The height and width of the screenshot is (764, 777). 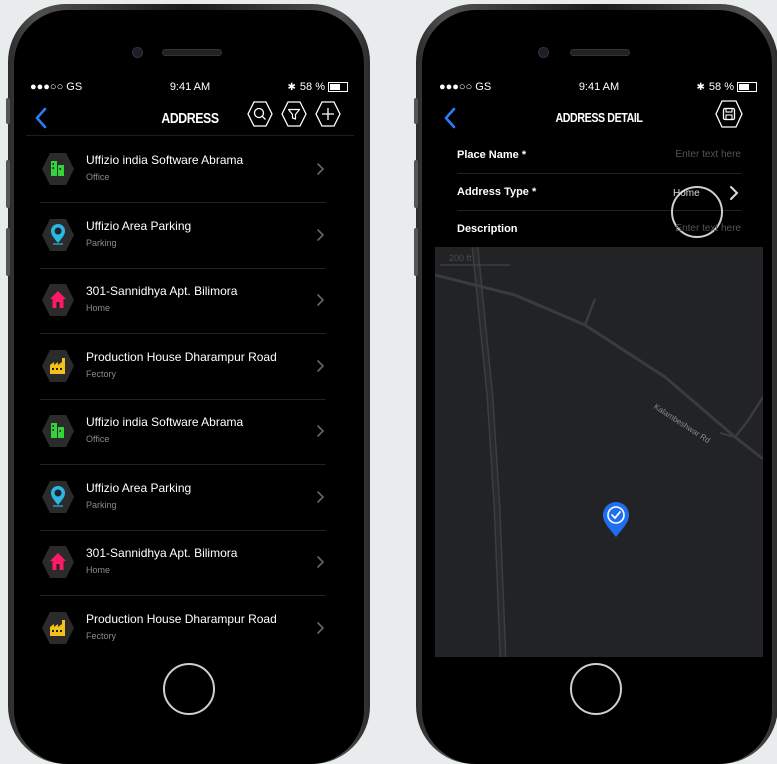 I want to click on map-scale-label: 200 ft, so click(x=460, y=258).